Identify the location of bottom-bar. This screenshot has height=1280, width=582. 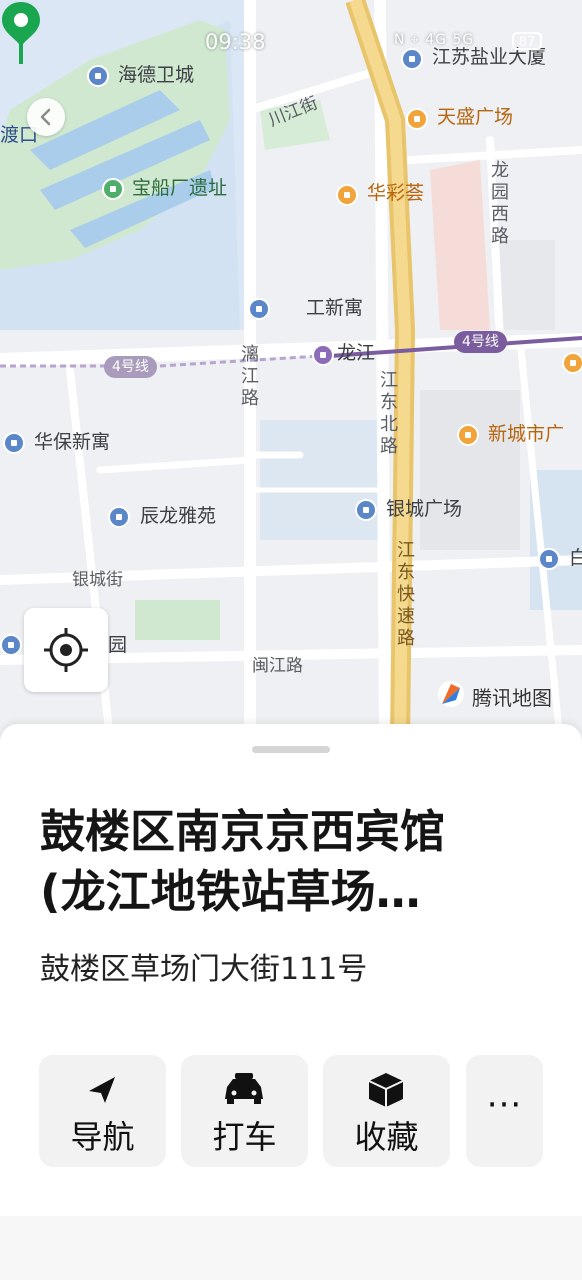
(291, 1248).